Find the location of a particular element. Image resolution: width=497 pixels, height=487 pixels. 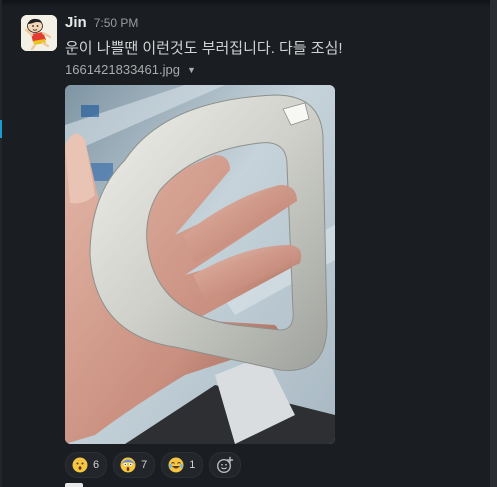

author-name: Jin is located at coordinates (76, 22).